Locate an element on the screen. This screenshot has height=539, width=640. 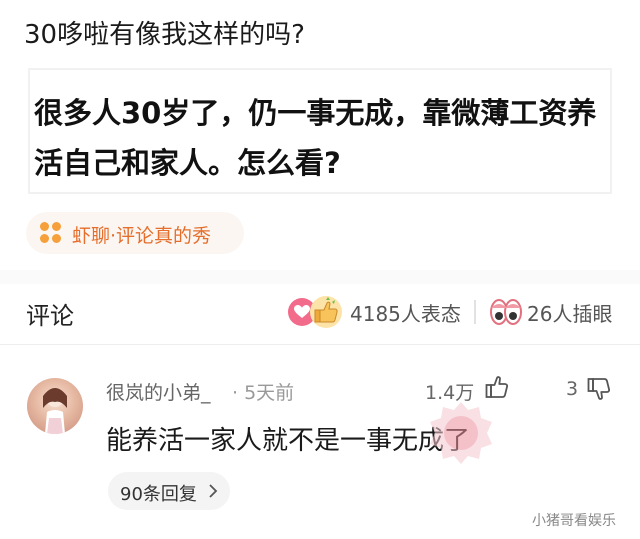
reactions-count: 4185人表态 is located at coordinates (405, 314).